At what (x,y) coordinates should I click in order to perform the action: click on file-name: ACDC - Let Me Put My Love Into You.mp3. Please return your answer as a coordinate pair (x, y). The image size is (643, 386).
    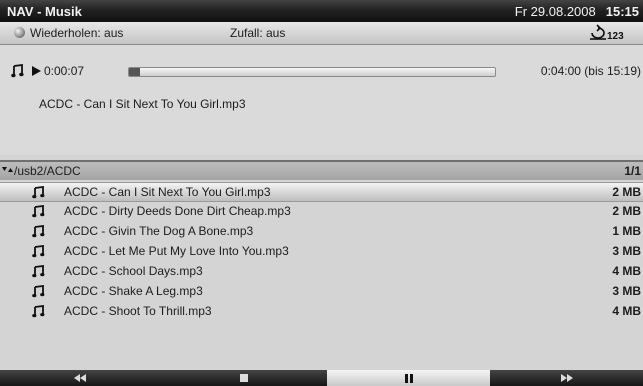
    Looking at the image, I should click on (176, 251).